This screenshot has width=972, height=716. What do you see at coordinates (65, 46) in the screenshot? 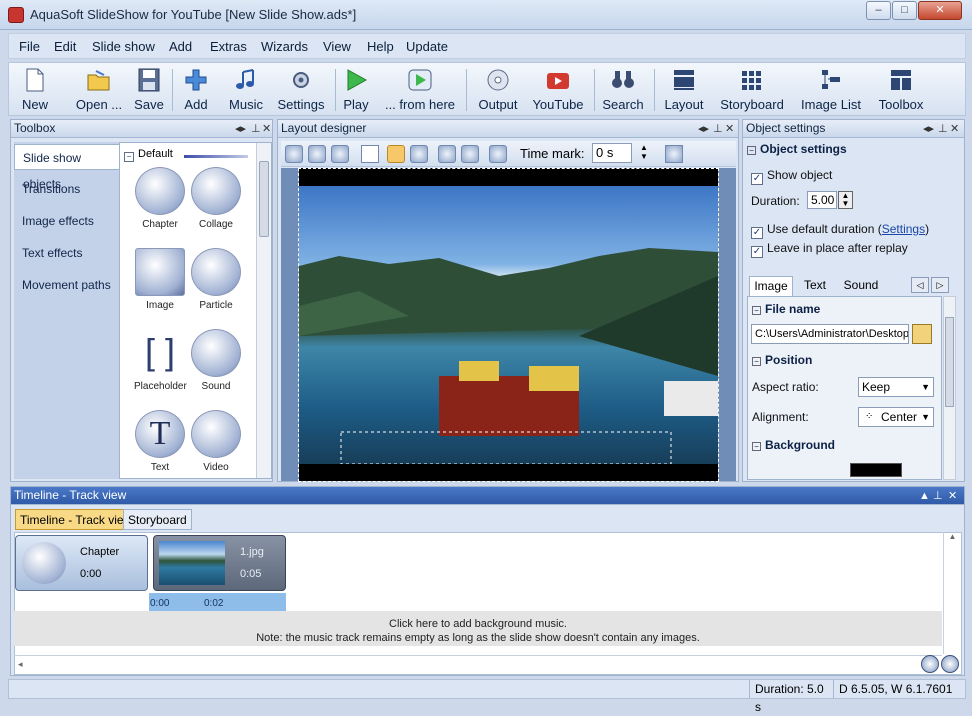
I see `menu-edit: Edit` at bounding box center [65, 46].